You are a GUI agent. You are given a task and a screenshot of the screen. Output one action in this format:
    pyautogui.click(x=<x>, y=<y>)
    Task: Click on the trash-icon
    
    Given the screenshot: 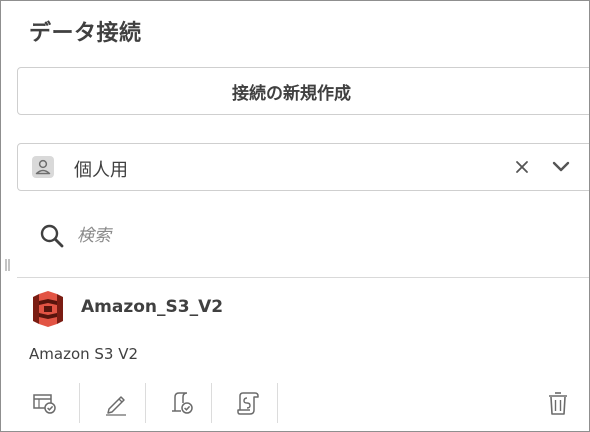 What is the action you would take?
    pyautogui.click(x=558, y=403)
    